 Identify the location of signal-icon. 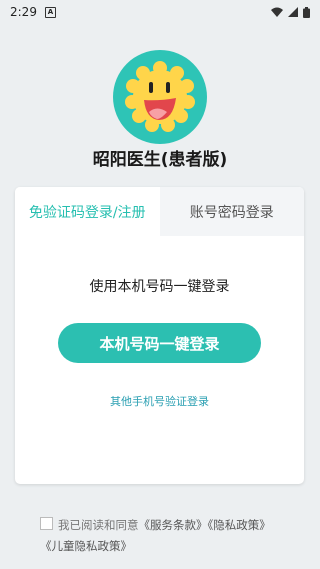
(293, 12).